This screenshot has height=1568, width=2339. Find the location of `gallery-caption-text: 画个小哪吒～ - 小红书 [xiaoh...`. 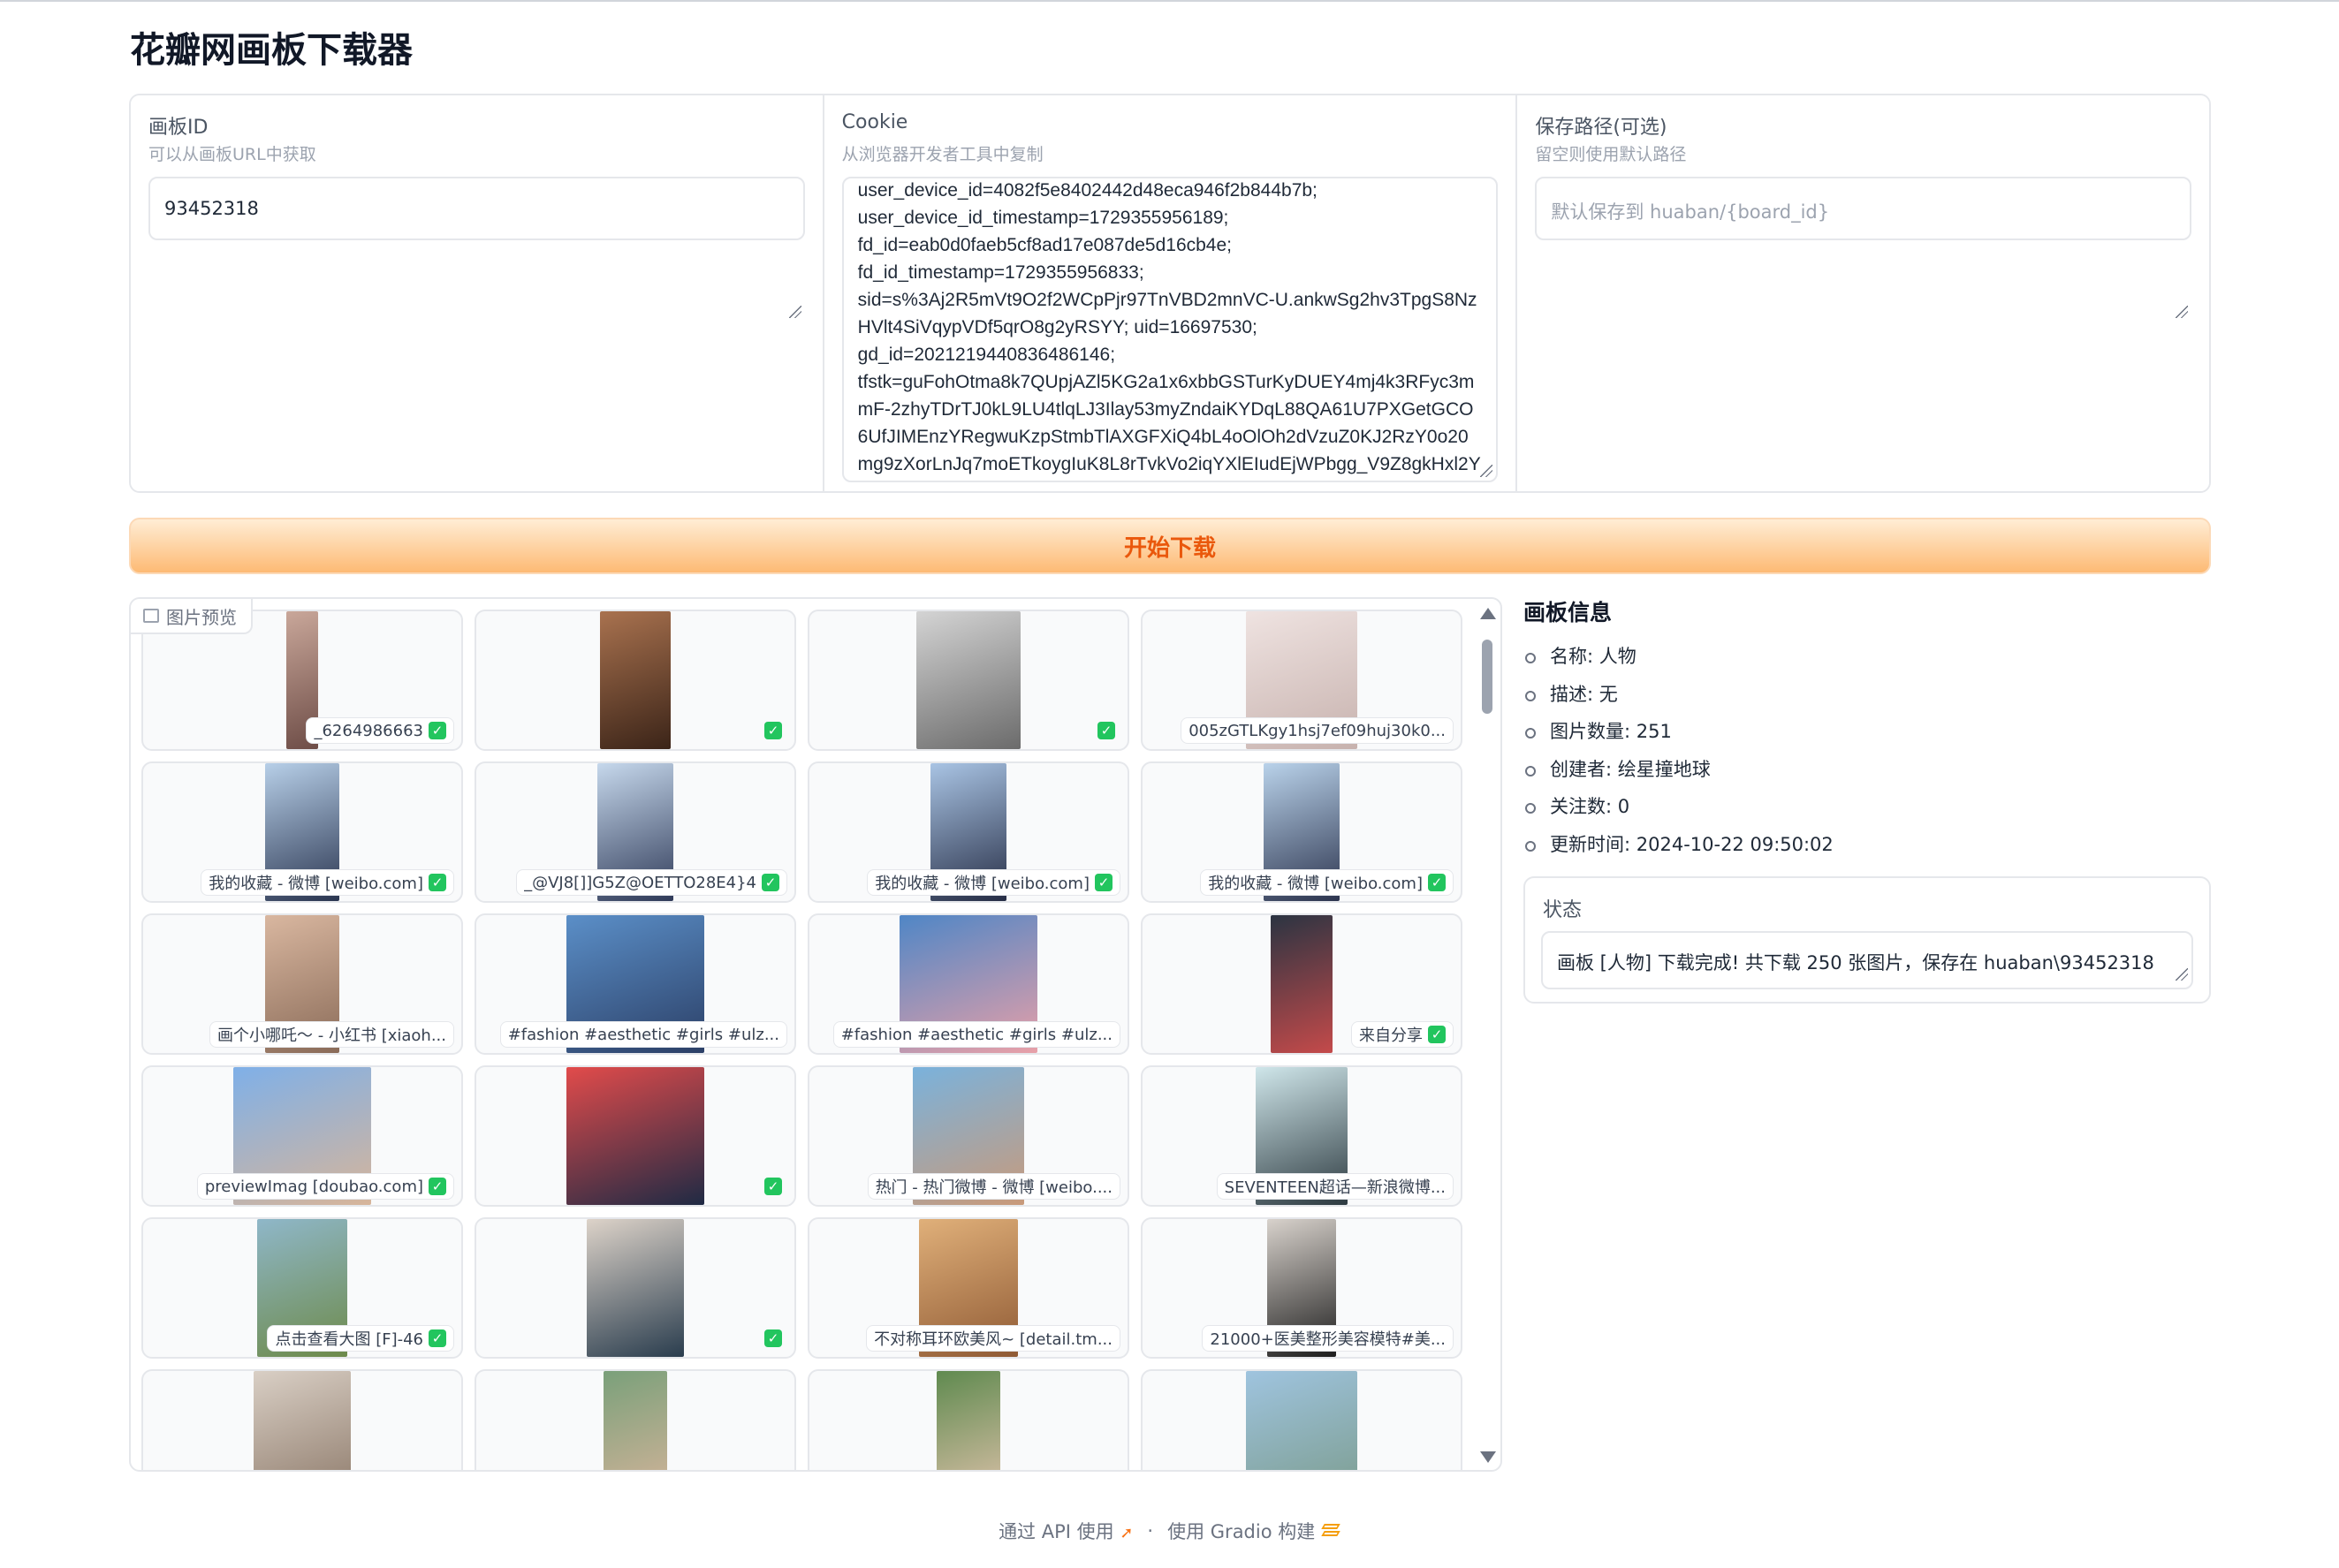

gallery-caption-text: 画个小哪吒～ - 小红书 [xiaoh... is located at coordinates (332, 1035).